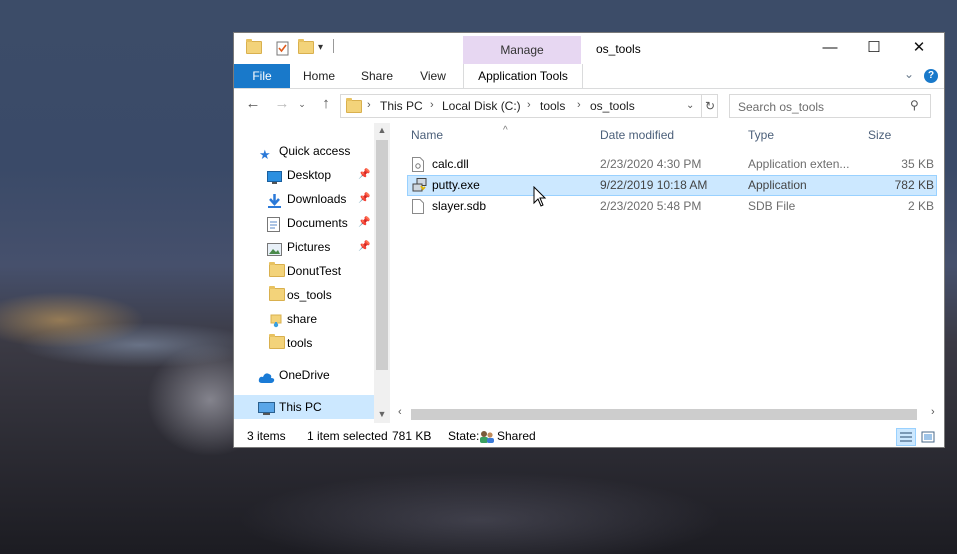  Describe the element at coordinates (823, 106) in the screenshot. I see `search-input` at that location.